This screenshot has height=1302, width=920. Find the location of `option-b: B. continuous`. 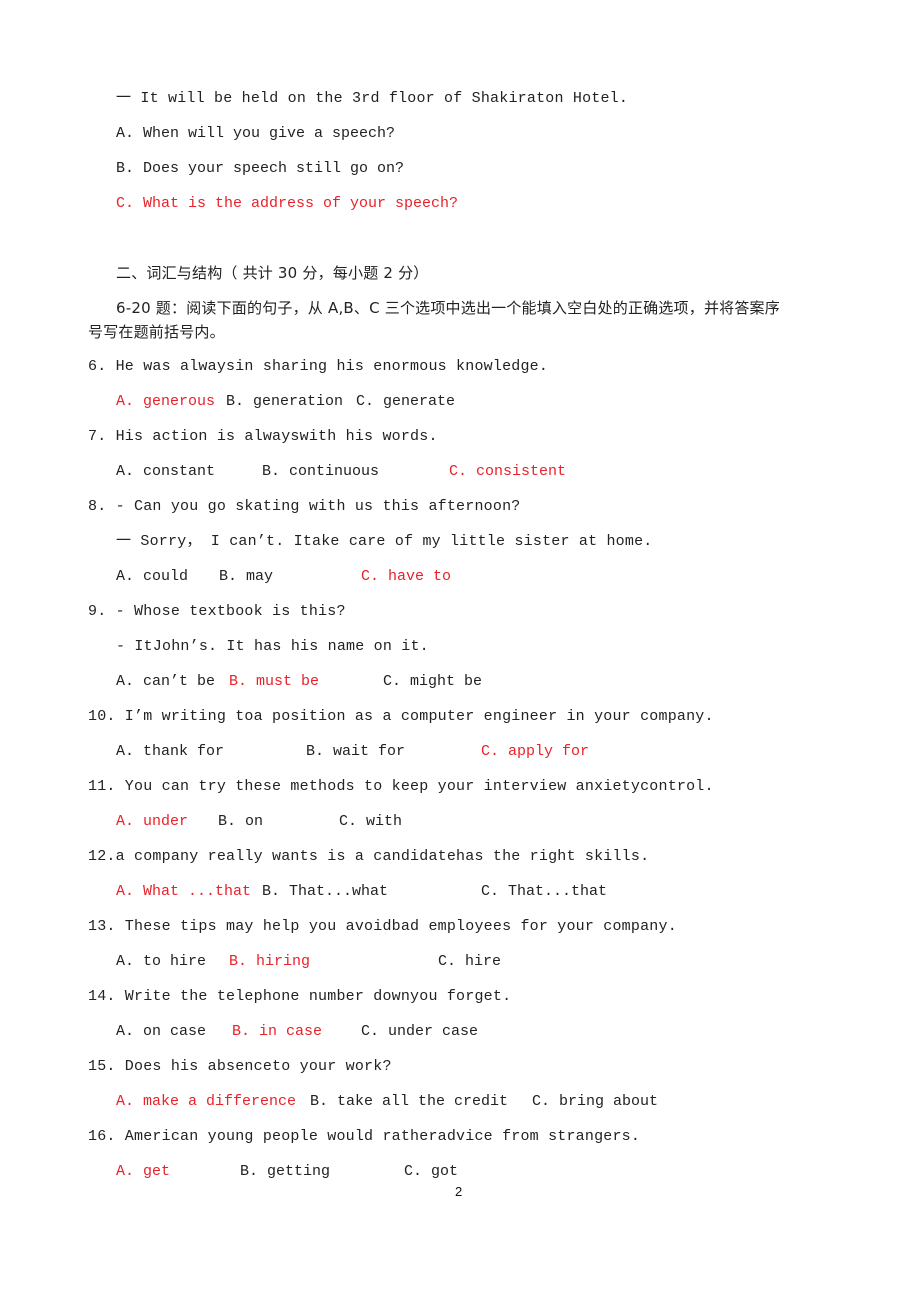

option-b: B. continuous is located at coordinates (321, 471).